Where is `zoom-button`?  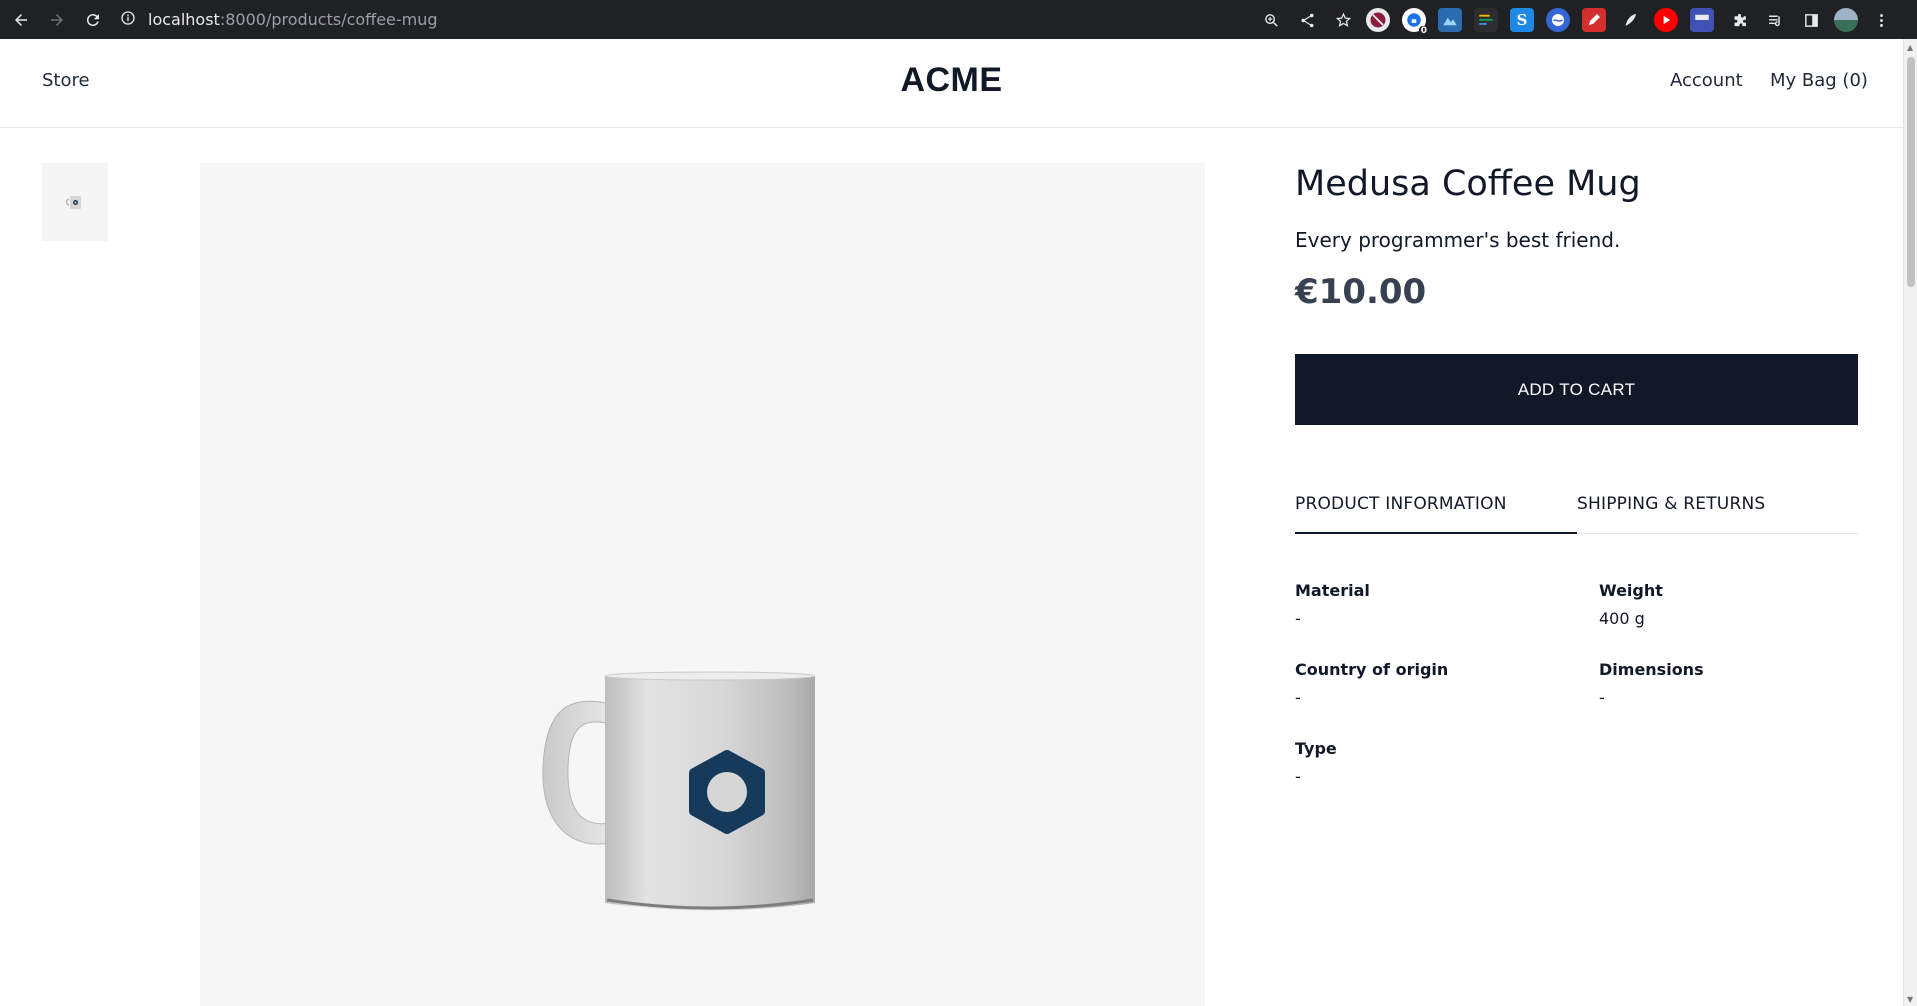
zoom-button is located at coordinates (1271, 20).